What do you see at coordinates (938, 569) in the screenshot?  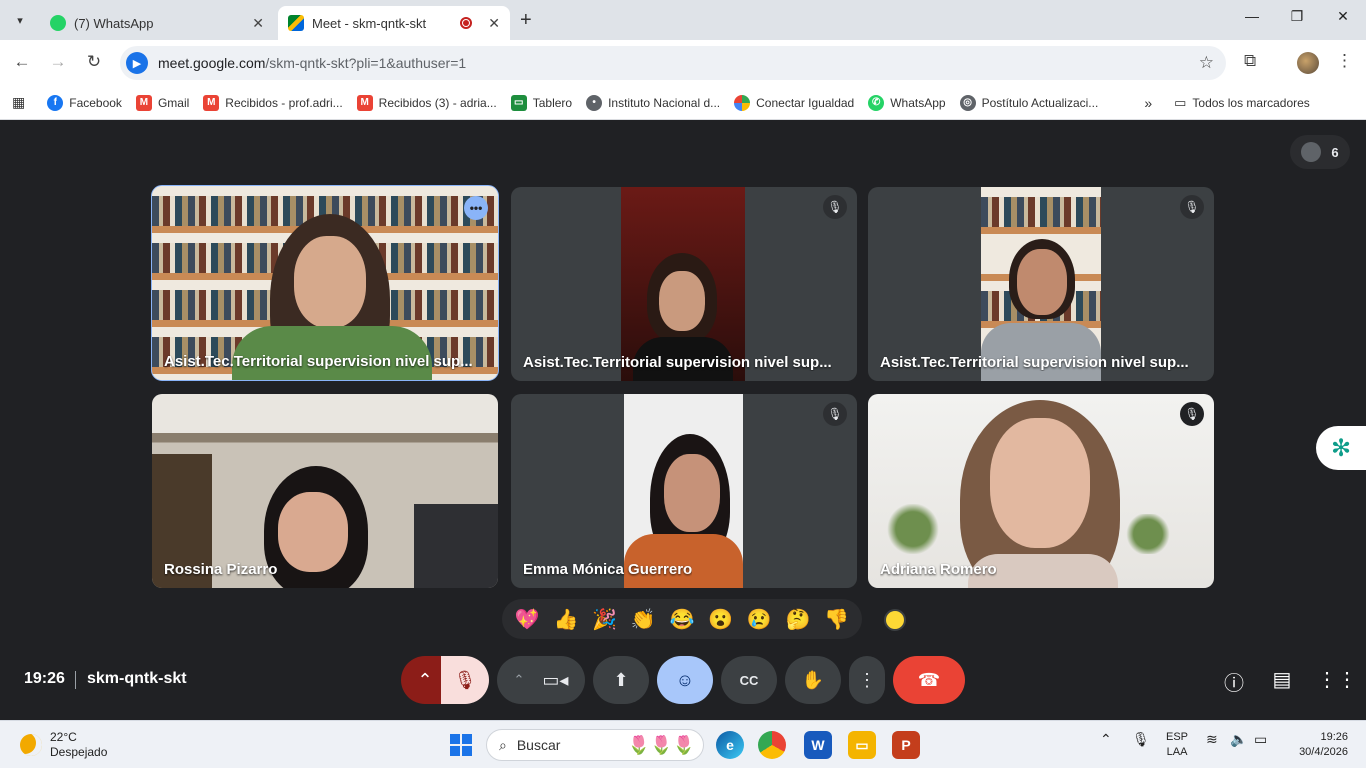 I see `participant-name: Adriana Romero` at bounding box center [938, 569].